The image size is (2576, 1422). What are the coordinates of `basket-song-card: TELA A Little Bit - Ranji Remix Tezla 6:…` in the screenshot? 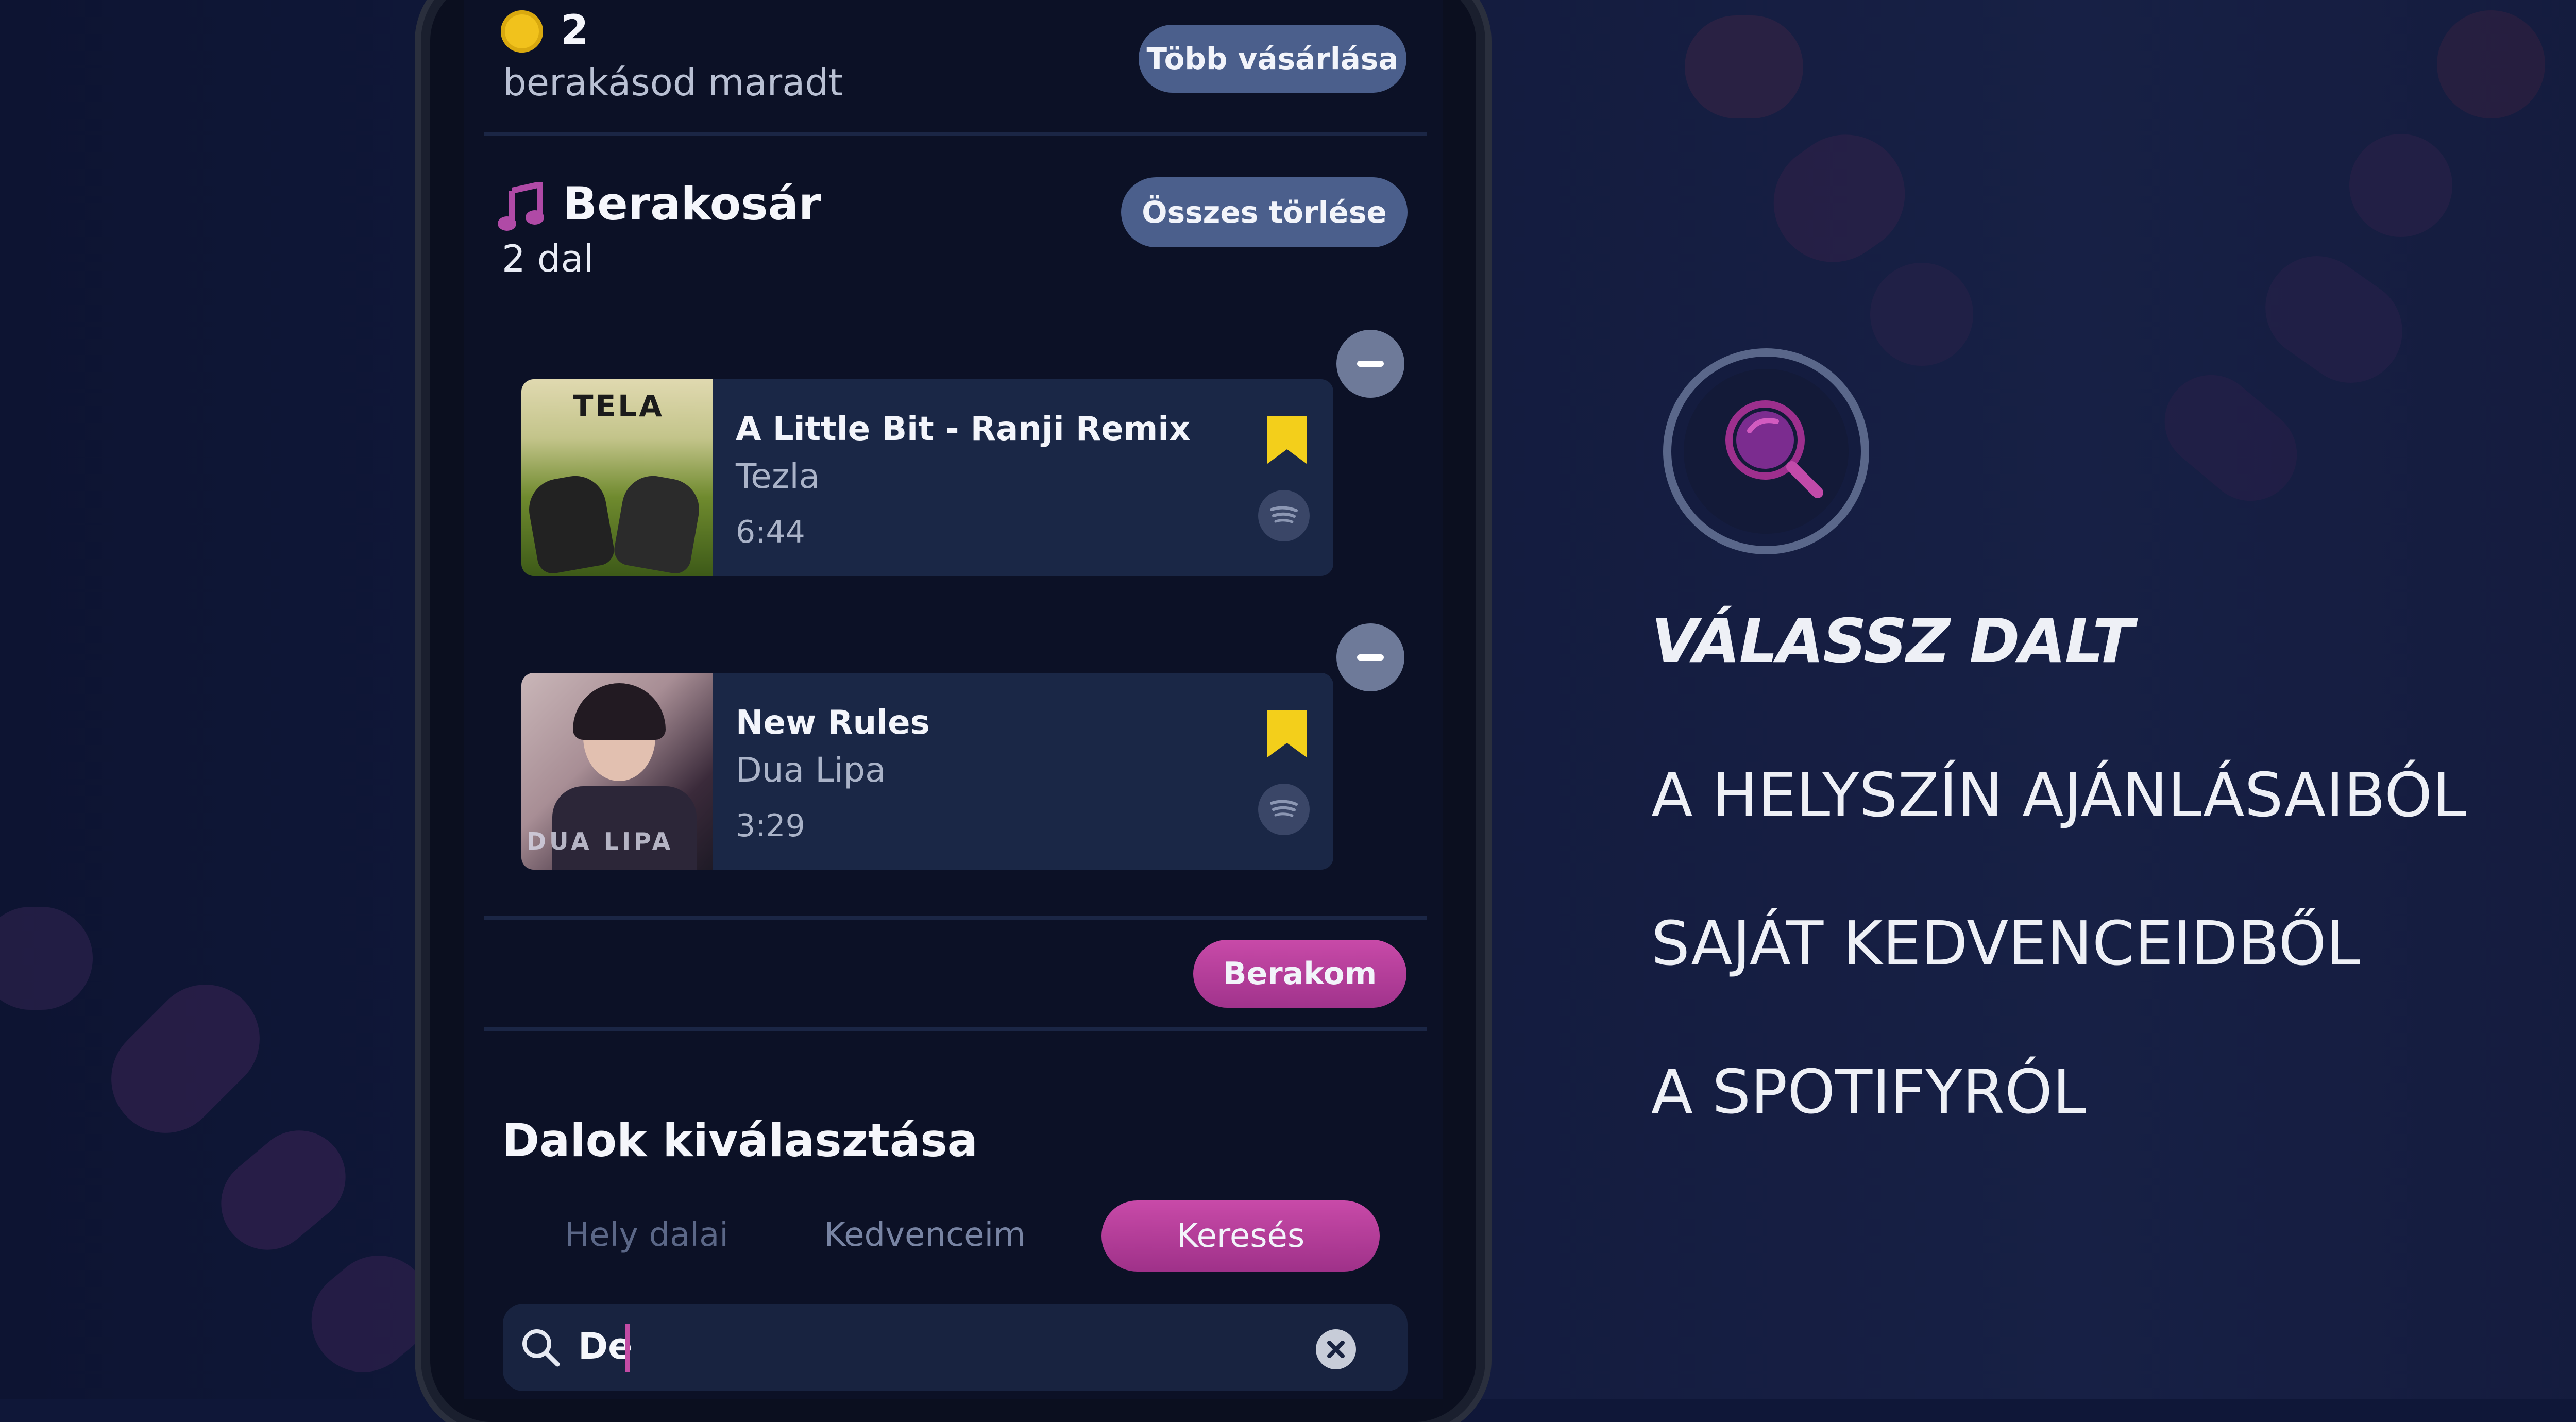 It's located at (927, 478).